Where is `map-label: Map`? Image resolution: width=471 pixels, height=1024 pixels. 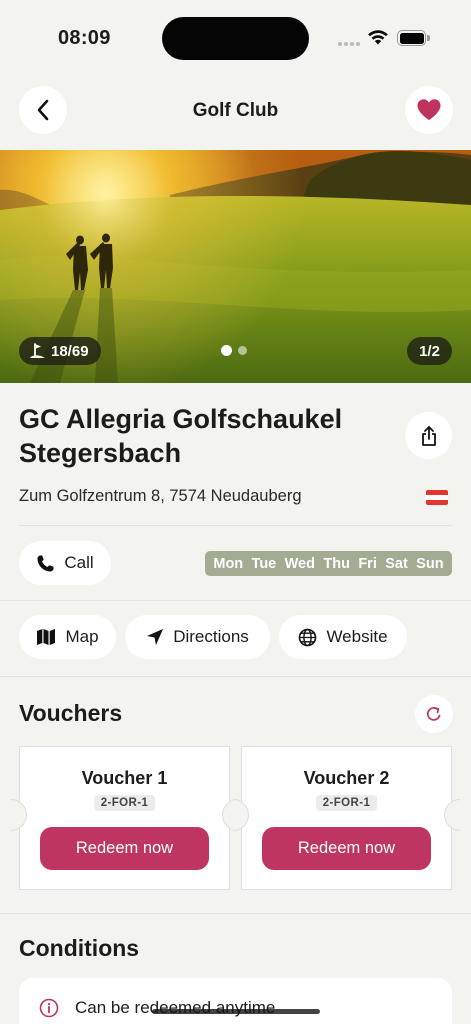
map-label: Map is located at coordinates (82, 636).